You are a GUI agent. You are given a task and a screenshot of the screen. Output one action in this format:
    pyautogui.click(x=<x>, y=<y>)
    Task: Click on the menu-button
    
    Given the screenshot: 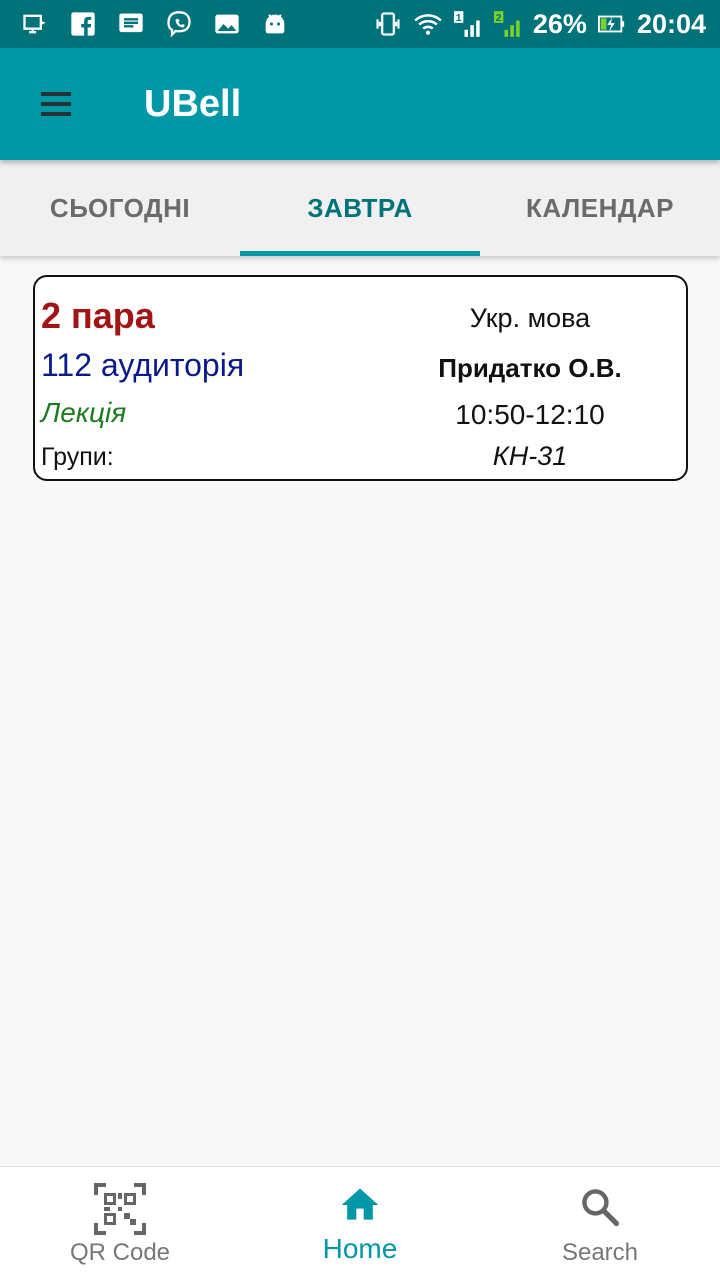 What is the action you would take?
    pyautogui.click(x=56, y=104)
    